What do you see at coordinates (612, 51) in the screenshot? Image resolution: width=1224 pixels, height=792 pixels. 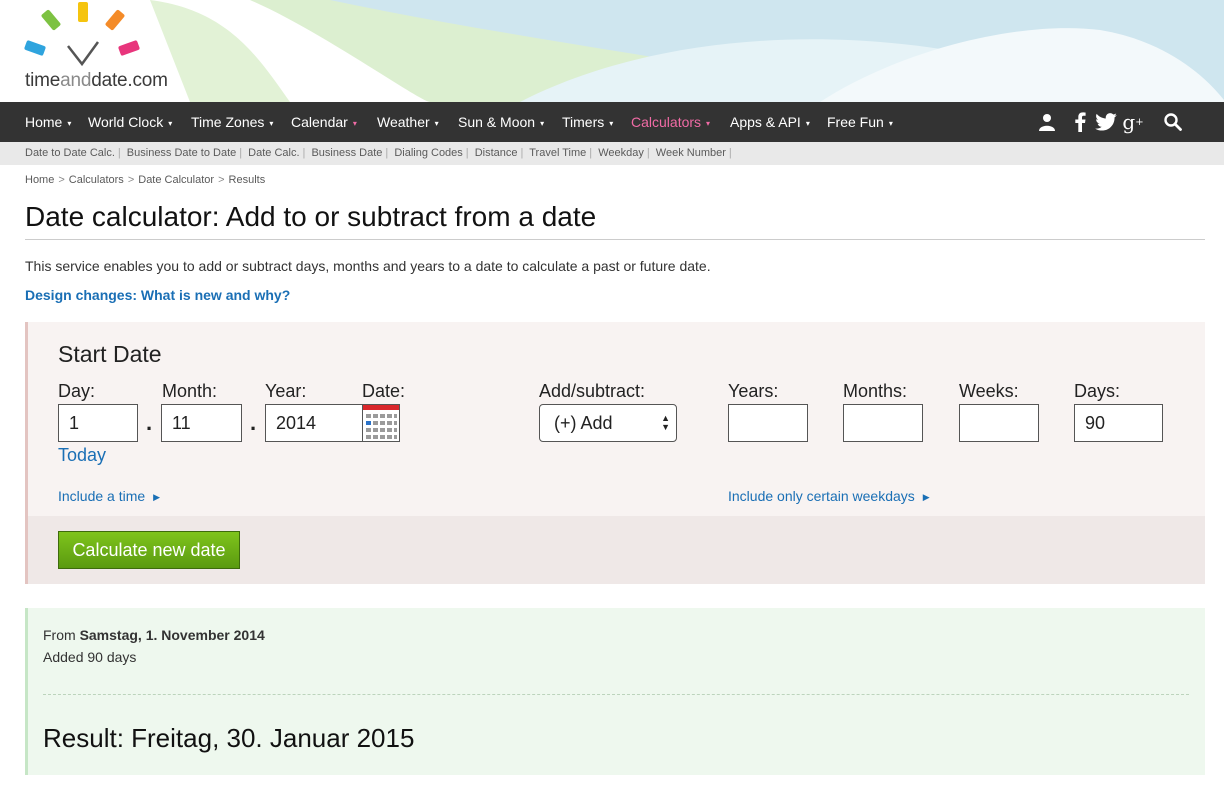 I see `site-header: timeanddate.com` at bounding box center [612, 51].